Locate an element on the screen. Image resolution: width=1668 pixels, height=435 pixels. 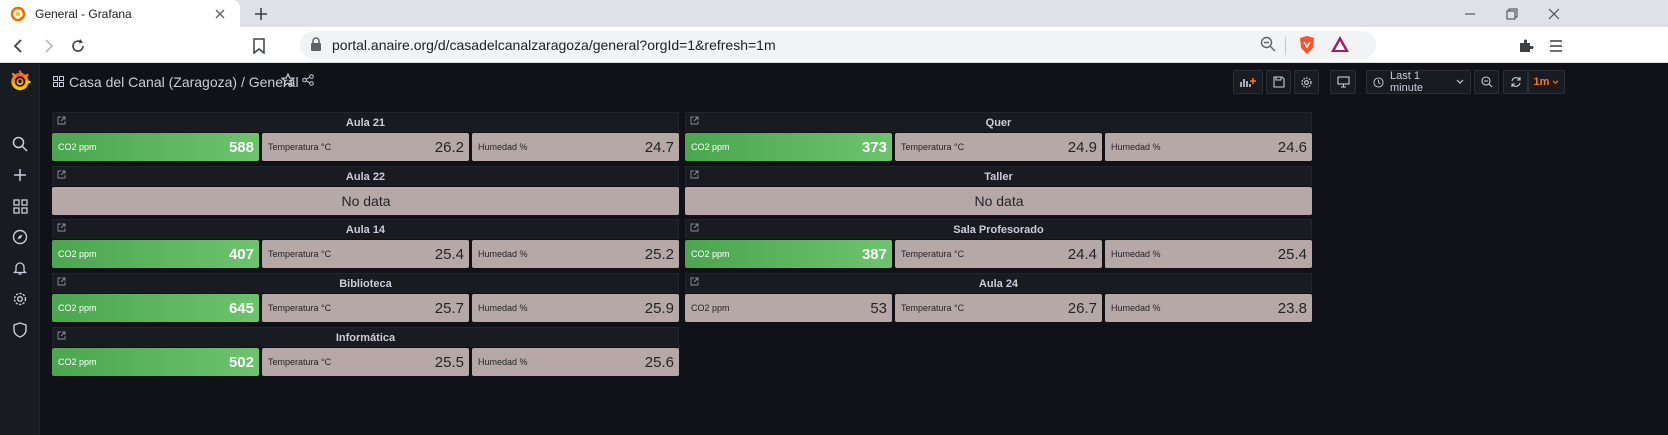
stat-value: 645 is located at coordinates (241, 308).